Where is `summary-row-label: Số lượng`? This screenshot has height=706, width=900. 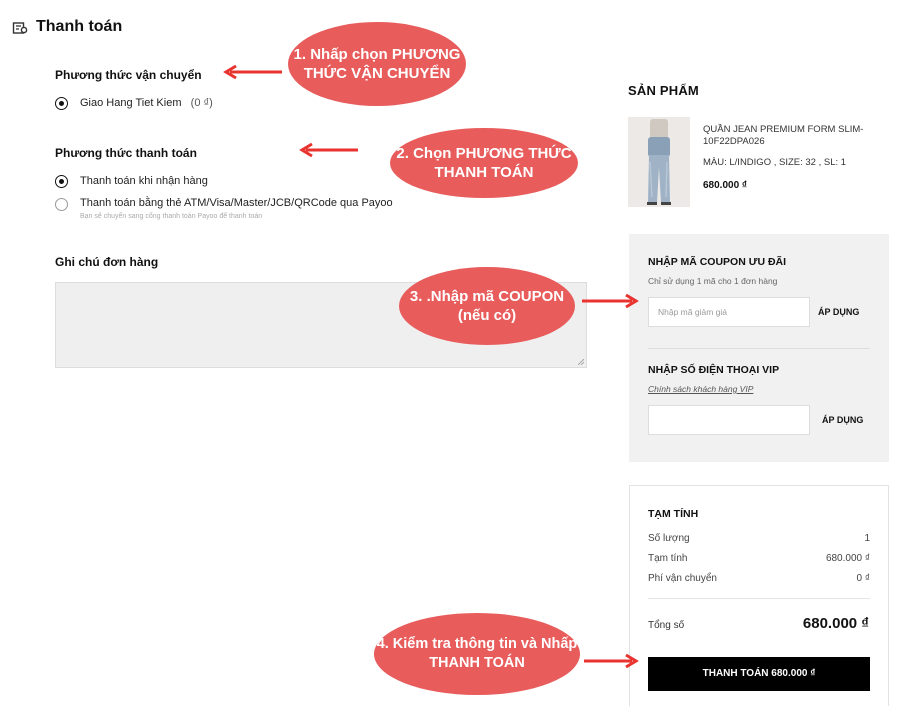 summary-row-label: Số lượng is located at coordinates (669, 538).